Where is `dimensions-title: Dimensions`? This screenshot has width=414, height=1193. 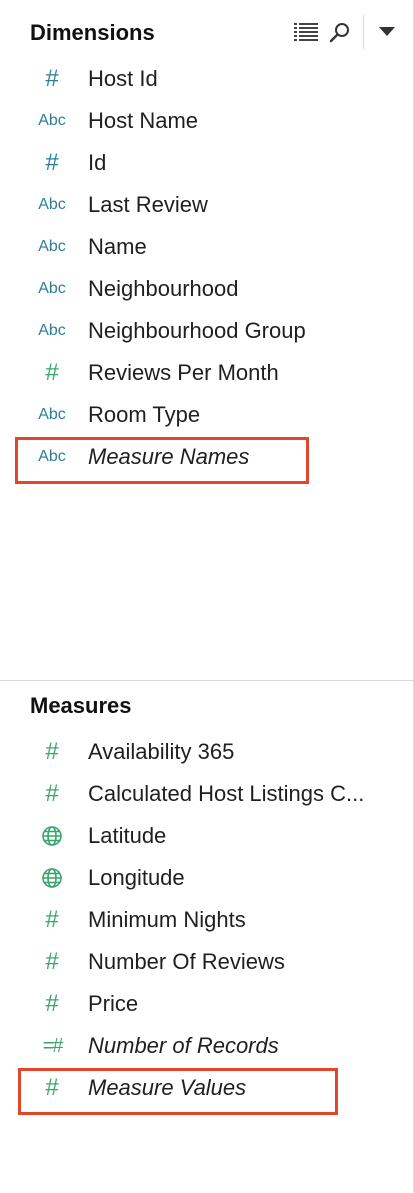 dimensions-title: Dimensions is located at coordinates (92, 32).